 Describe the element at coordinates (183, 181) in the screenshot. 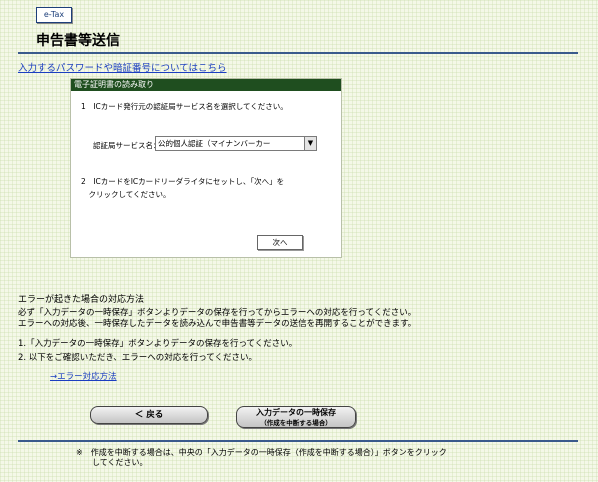

I see `step2-line1: 2 ICカードをICカードリーダライタにセットし、「次へ」を` at that location.